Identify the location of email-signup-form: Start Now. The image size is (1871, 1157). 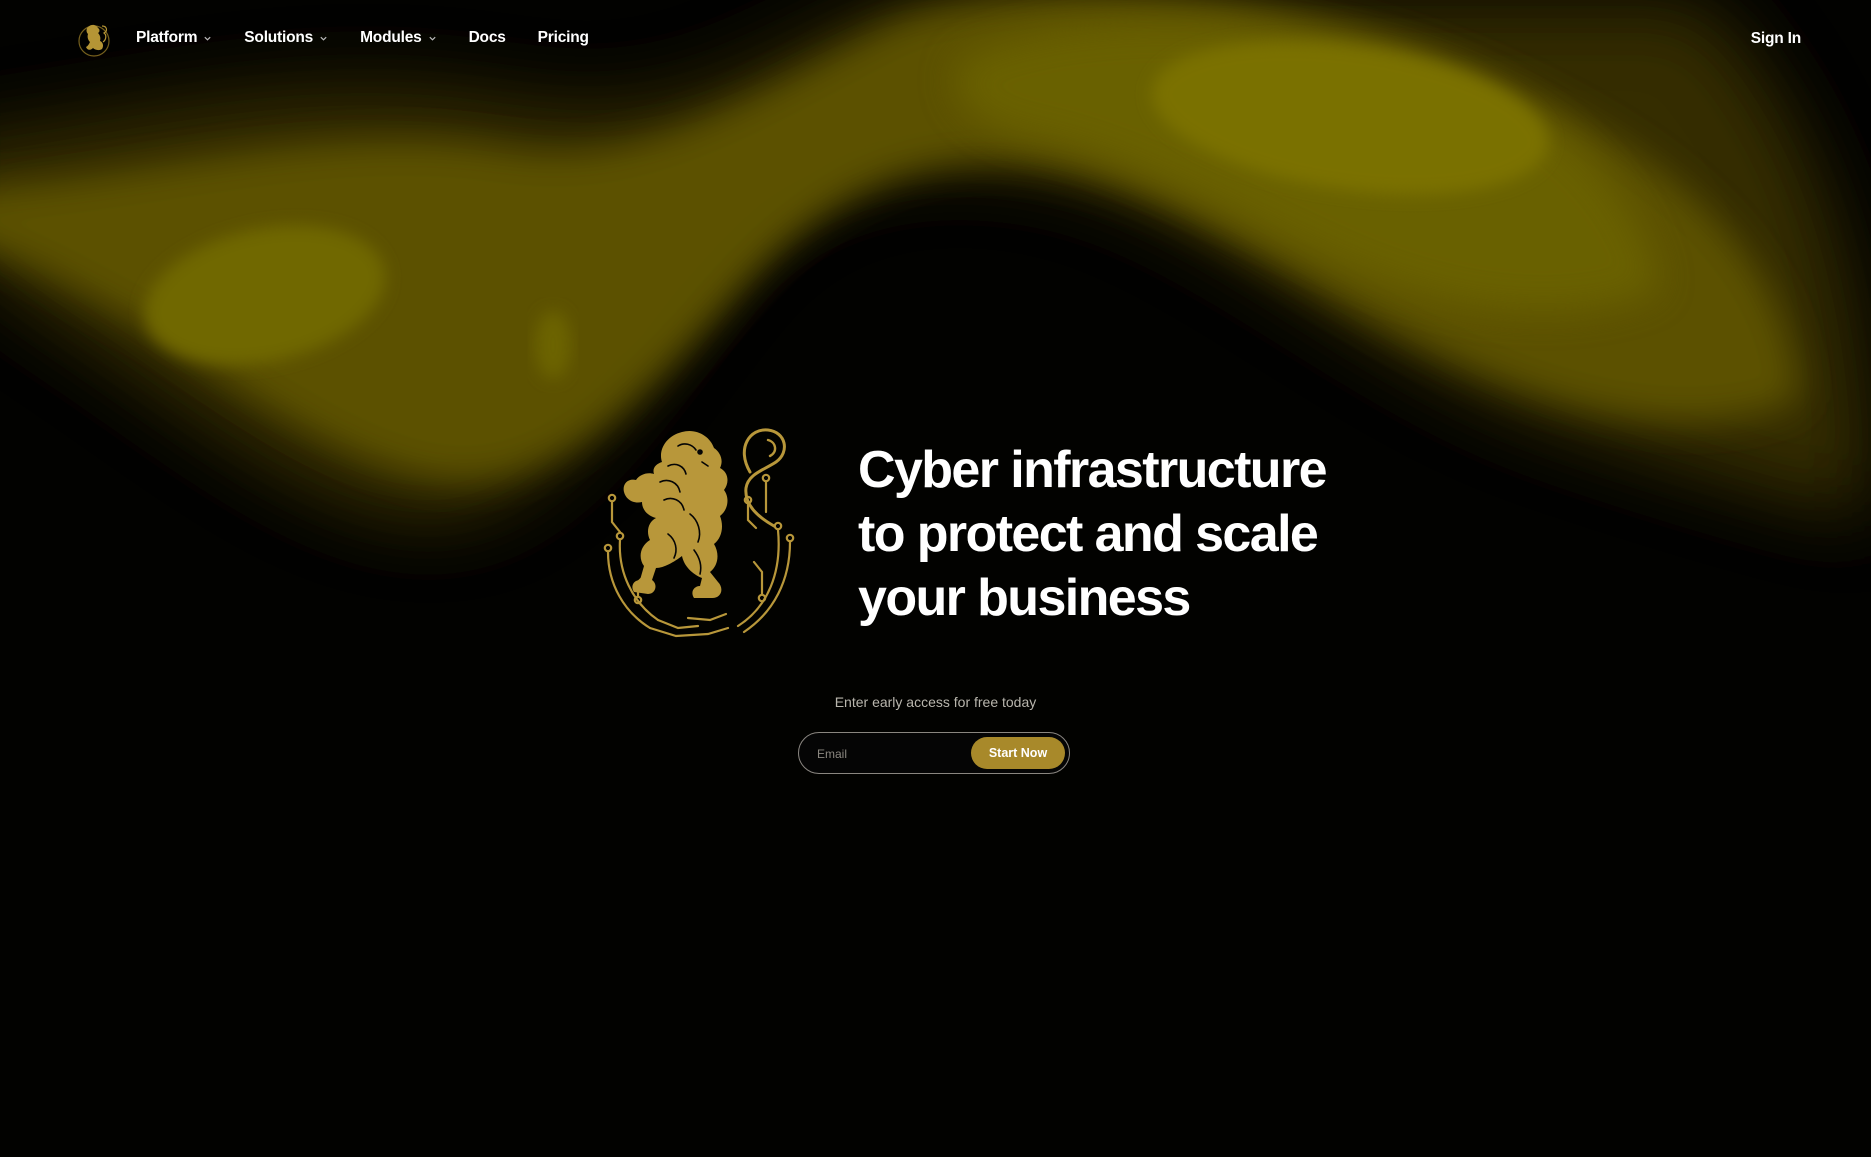
(934, 753).